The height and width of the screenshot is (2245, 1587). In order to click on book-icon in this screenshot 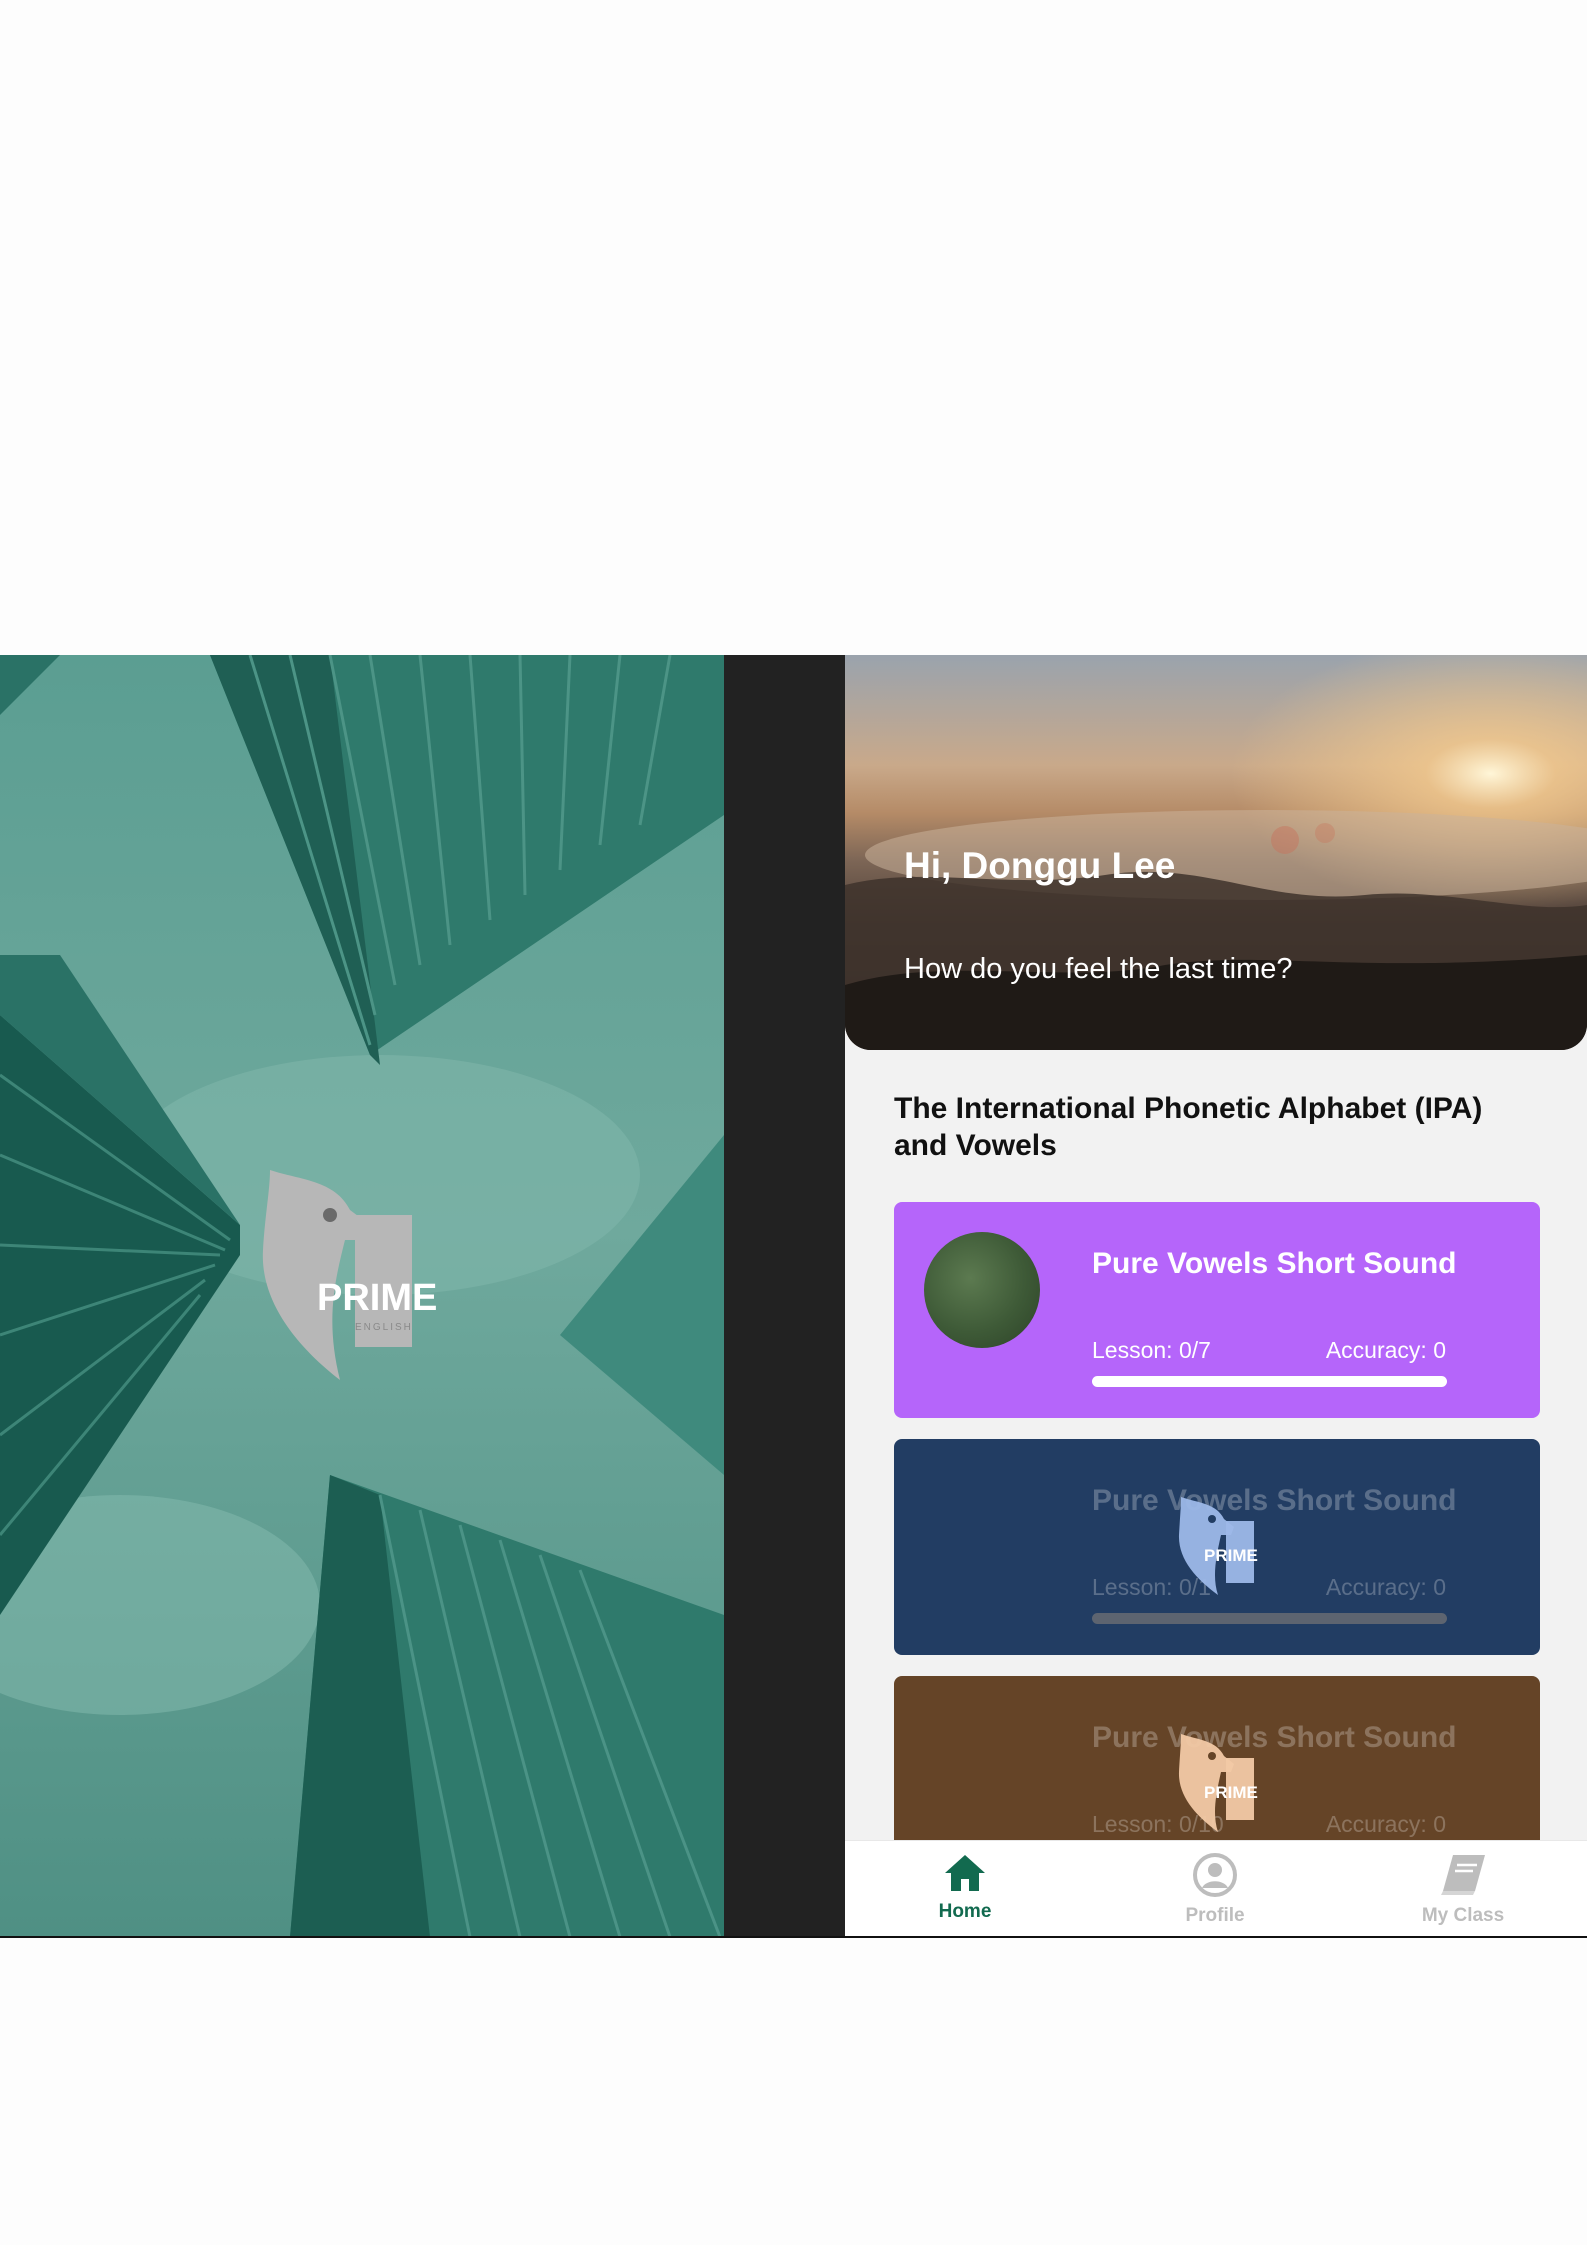, I will do `click(1463, 1875)`.